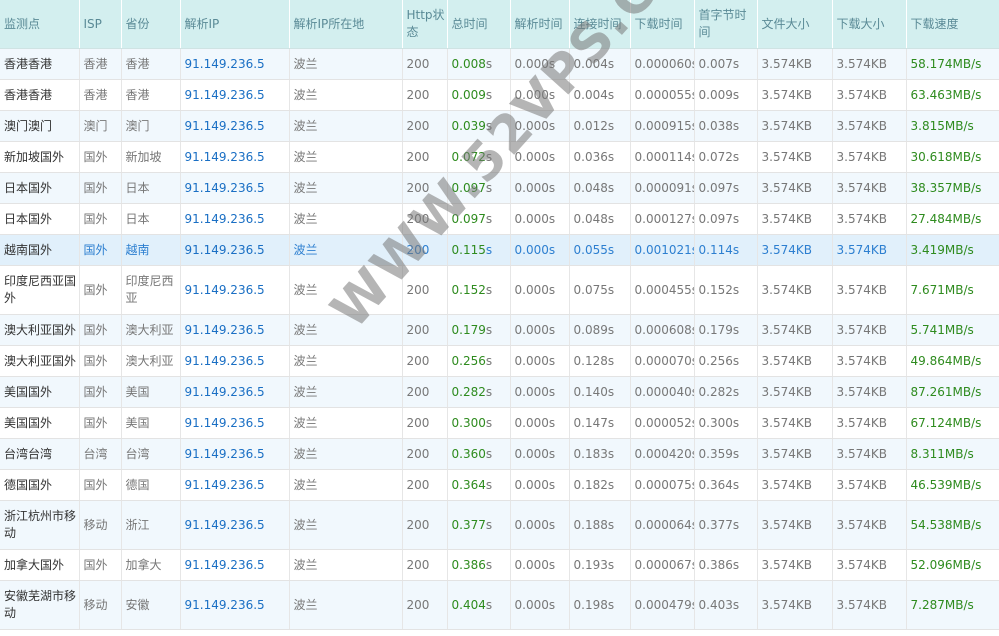 Image resolution: width=999 pixels, height=636 pixels. Describe the element at coordinates (952, 565) in the screenshot. I see `cell-download-speed: 52.096MB/s` at that location.